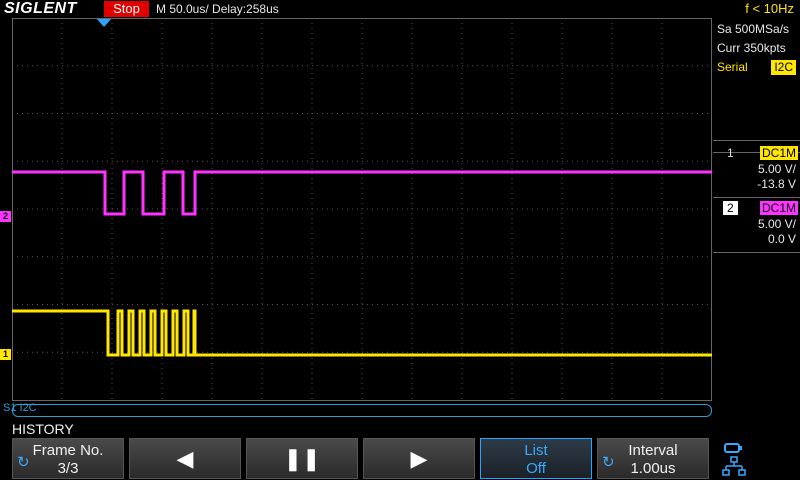 The width and height of the screenshot is (800, 480). I want to click on ch1-coupling: DC1M, so click(778, 153).